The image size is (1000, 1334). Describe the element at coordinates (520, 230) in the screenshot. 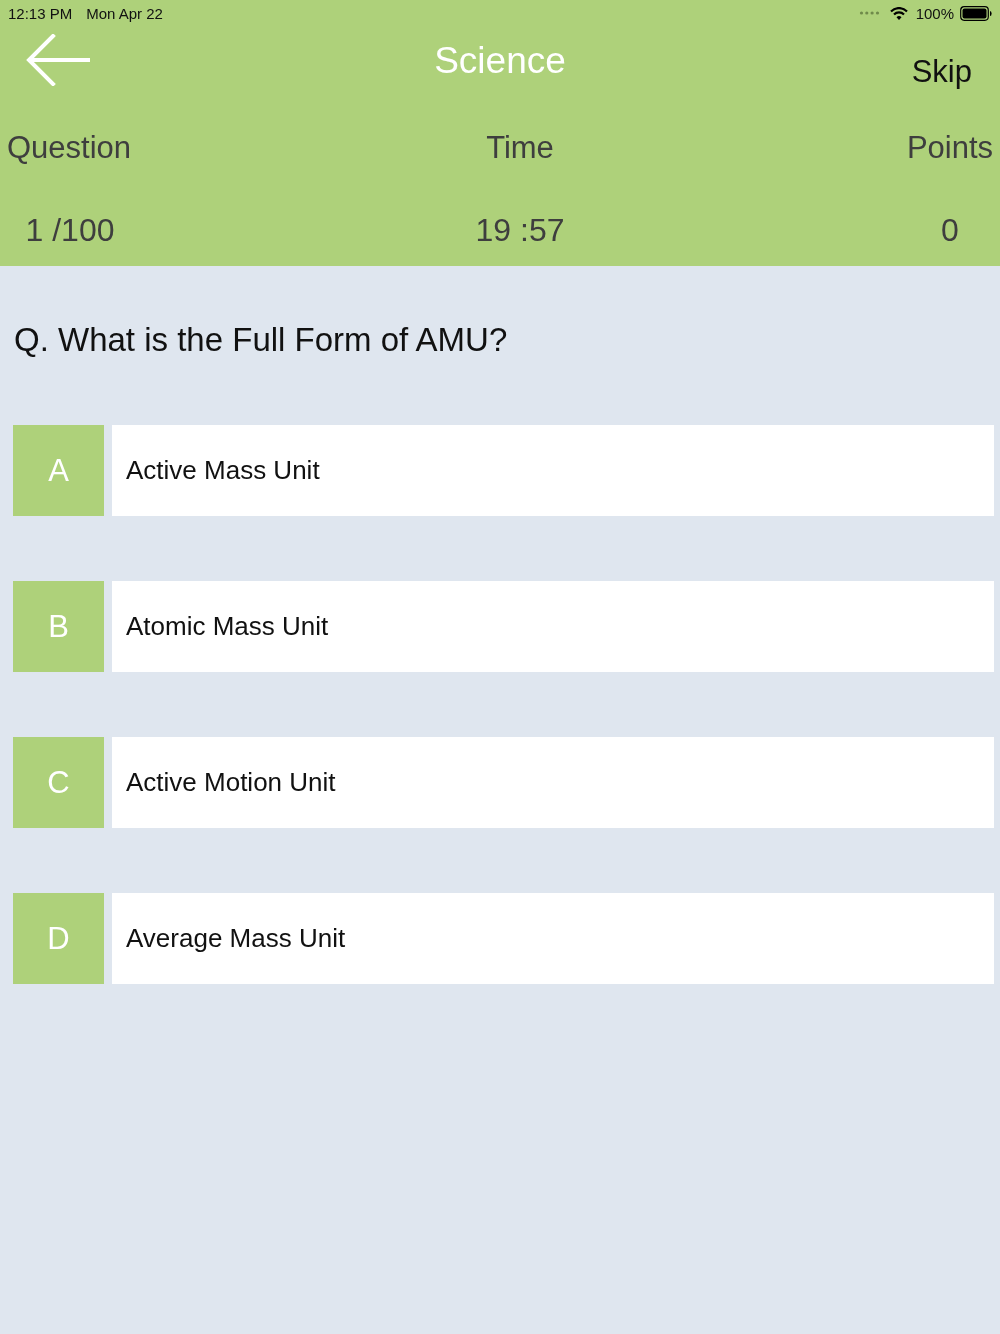

I see `stat-value: 19 :57` at that location.